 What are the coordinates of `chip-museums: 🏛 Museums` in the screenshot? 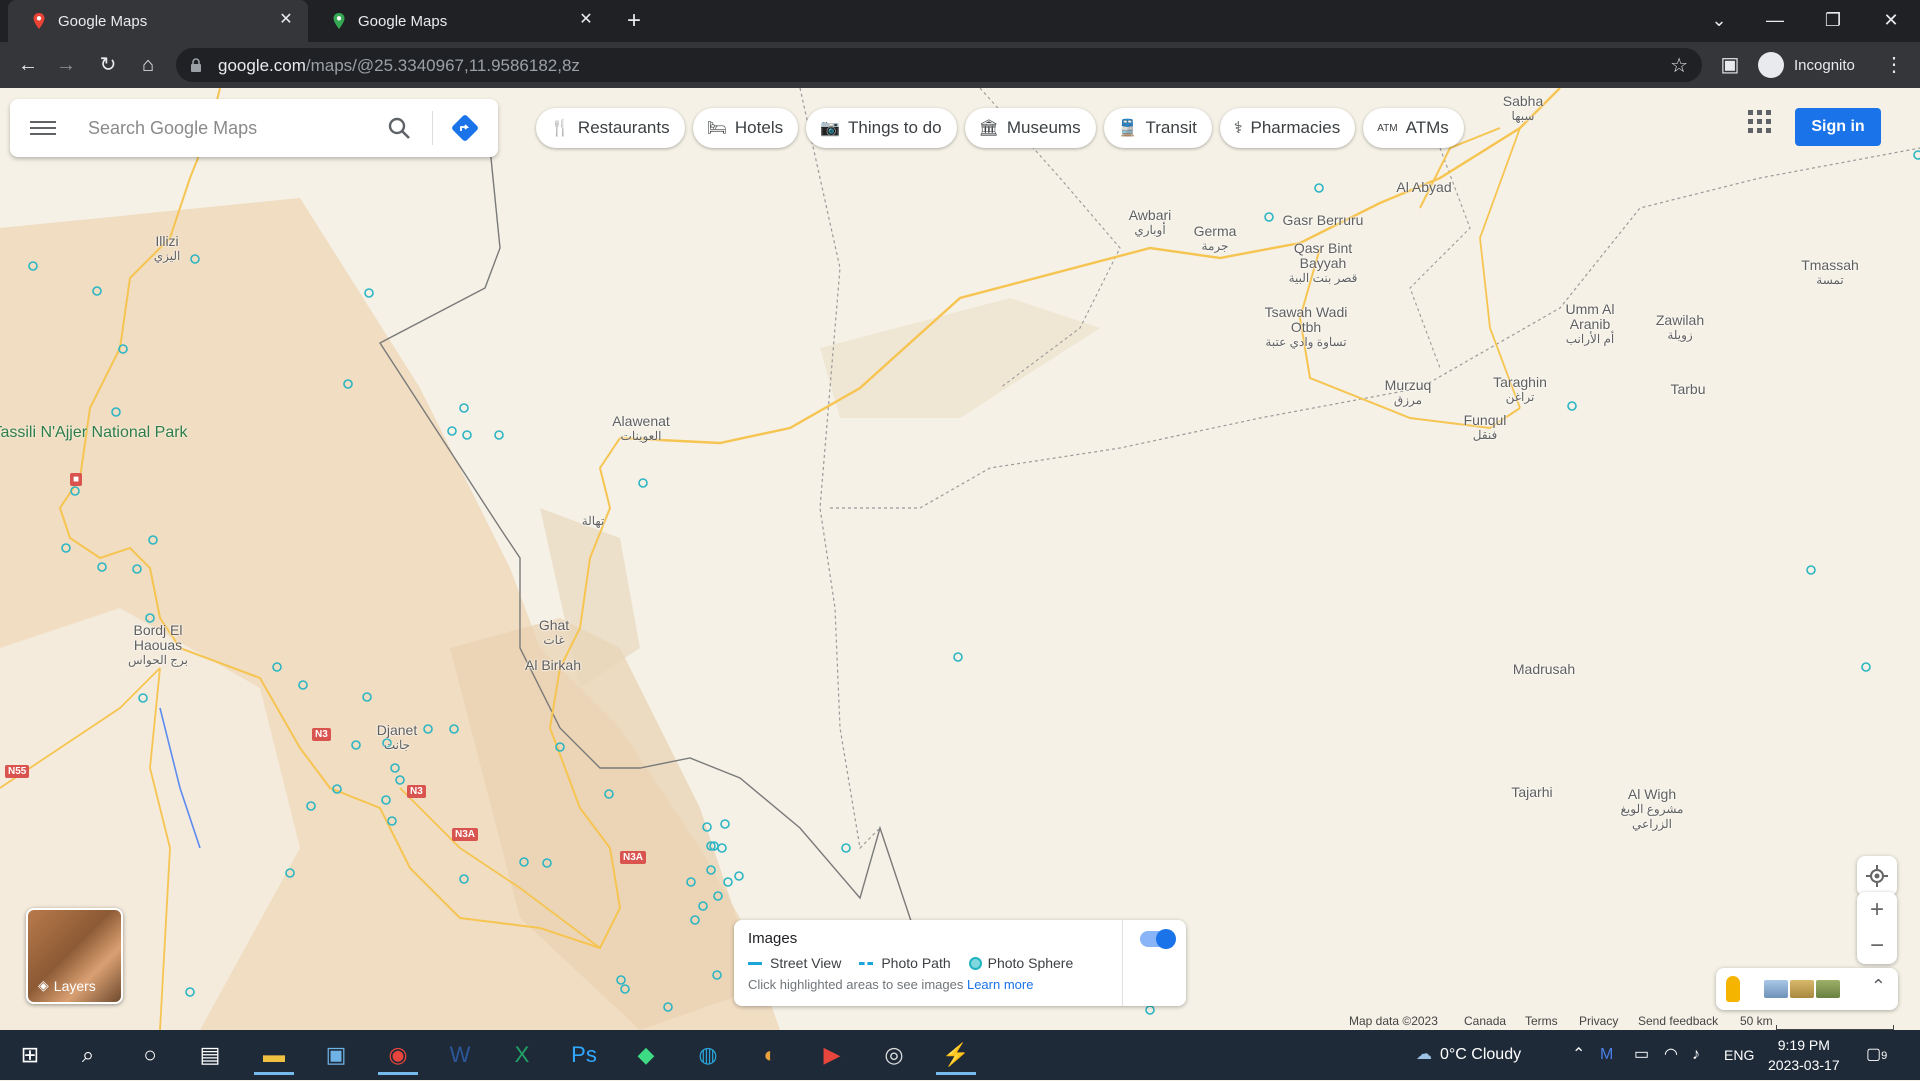 It's located at (1030, 128).